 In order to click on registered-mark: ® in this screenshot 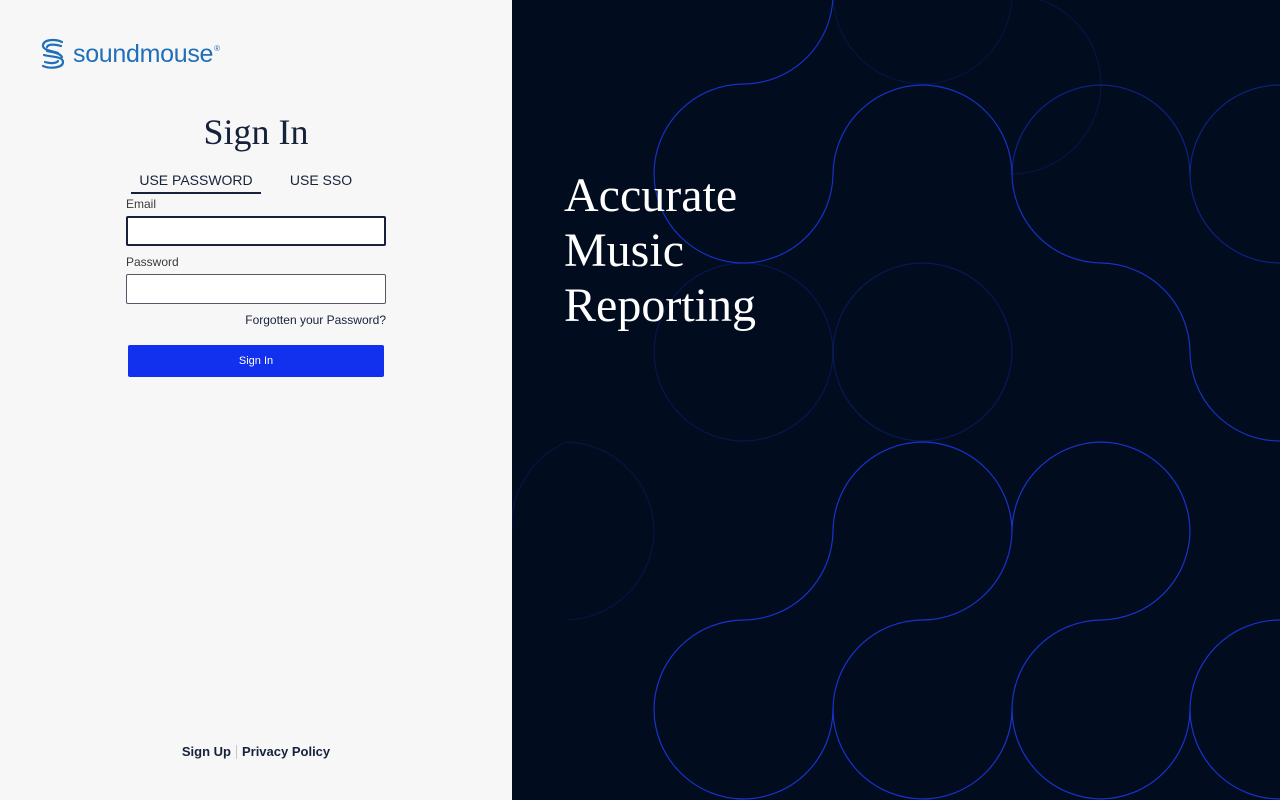, I will do `click(217, 48)`.